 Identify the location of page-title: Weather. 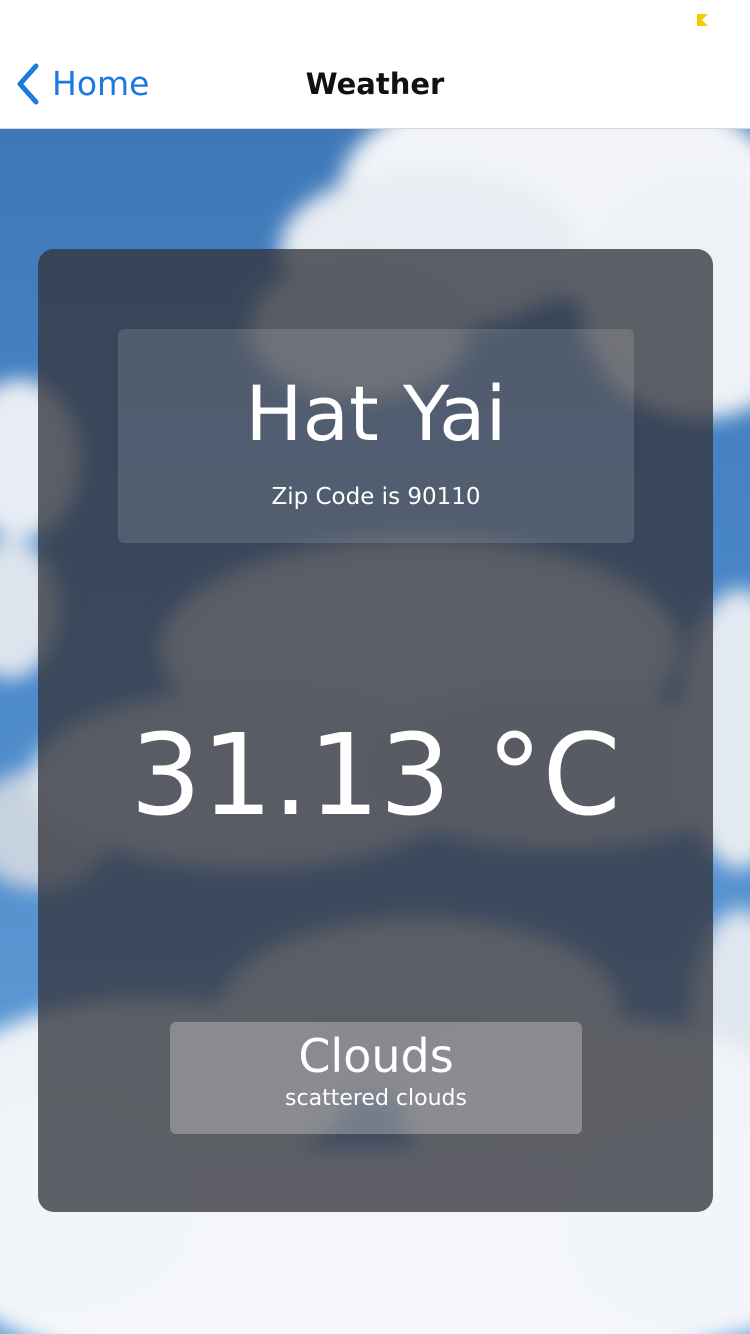
(375, 84).